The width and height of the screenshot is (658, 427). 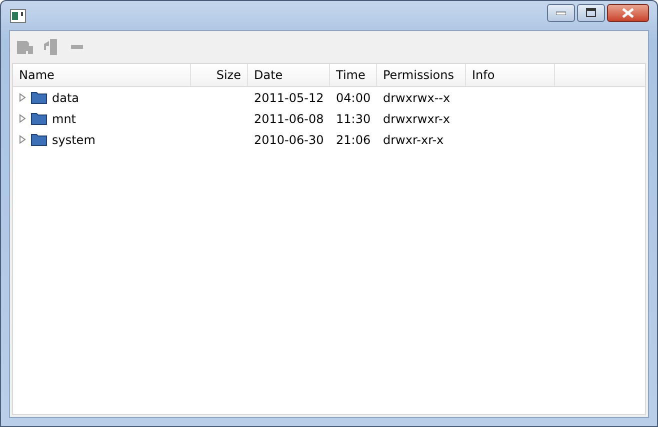 I want to click on column-header: Size, so click(x=219, y=75).